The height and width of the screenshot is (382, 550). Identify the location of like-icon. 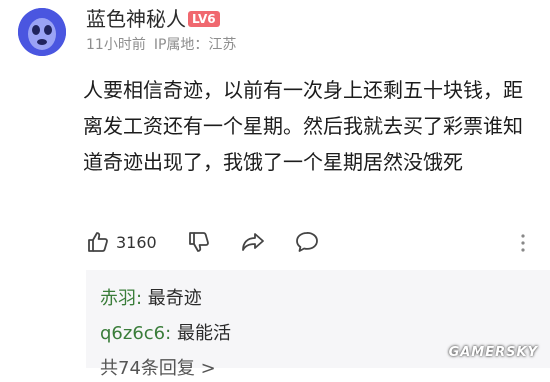
(98, 242).